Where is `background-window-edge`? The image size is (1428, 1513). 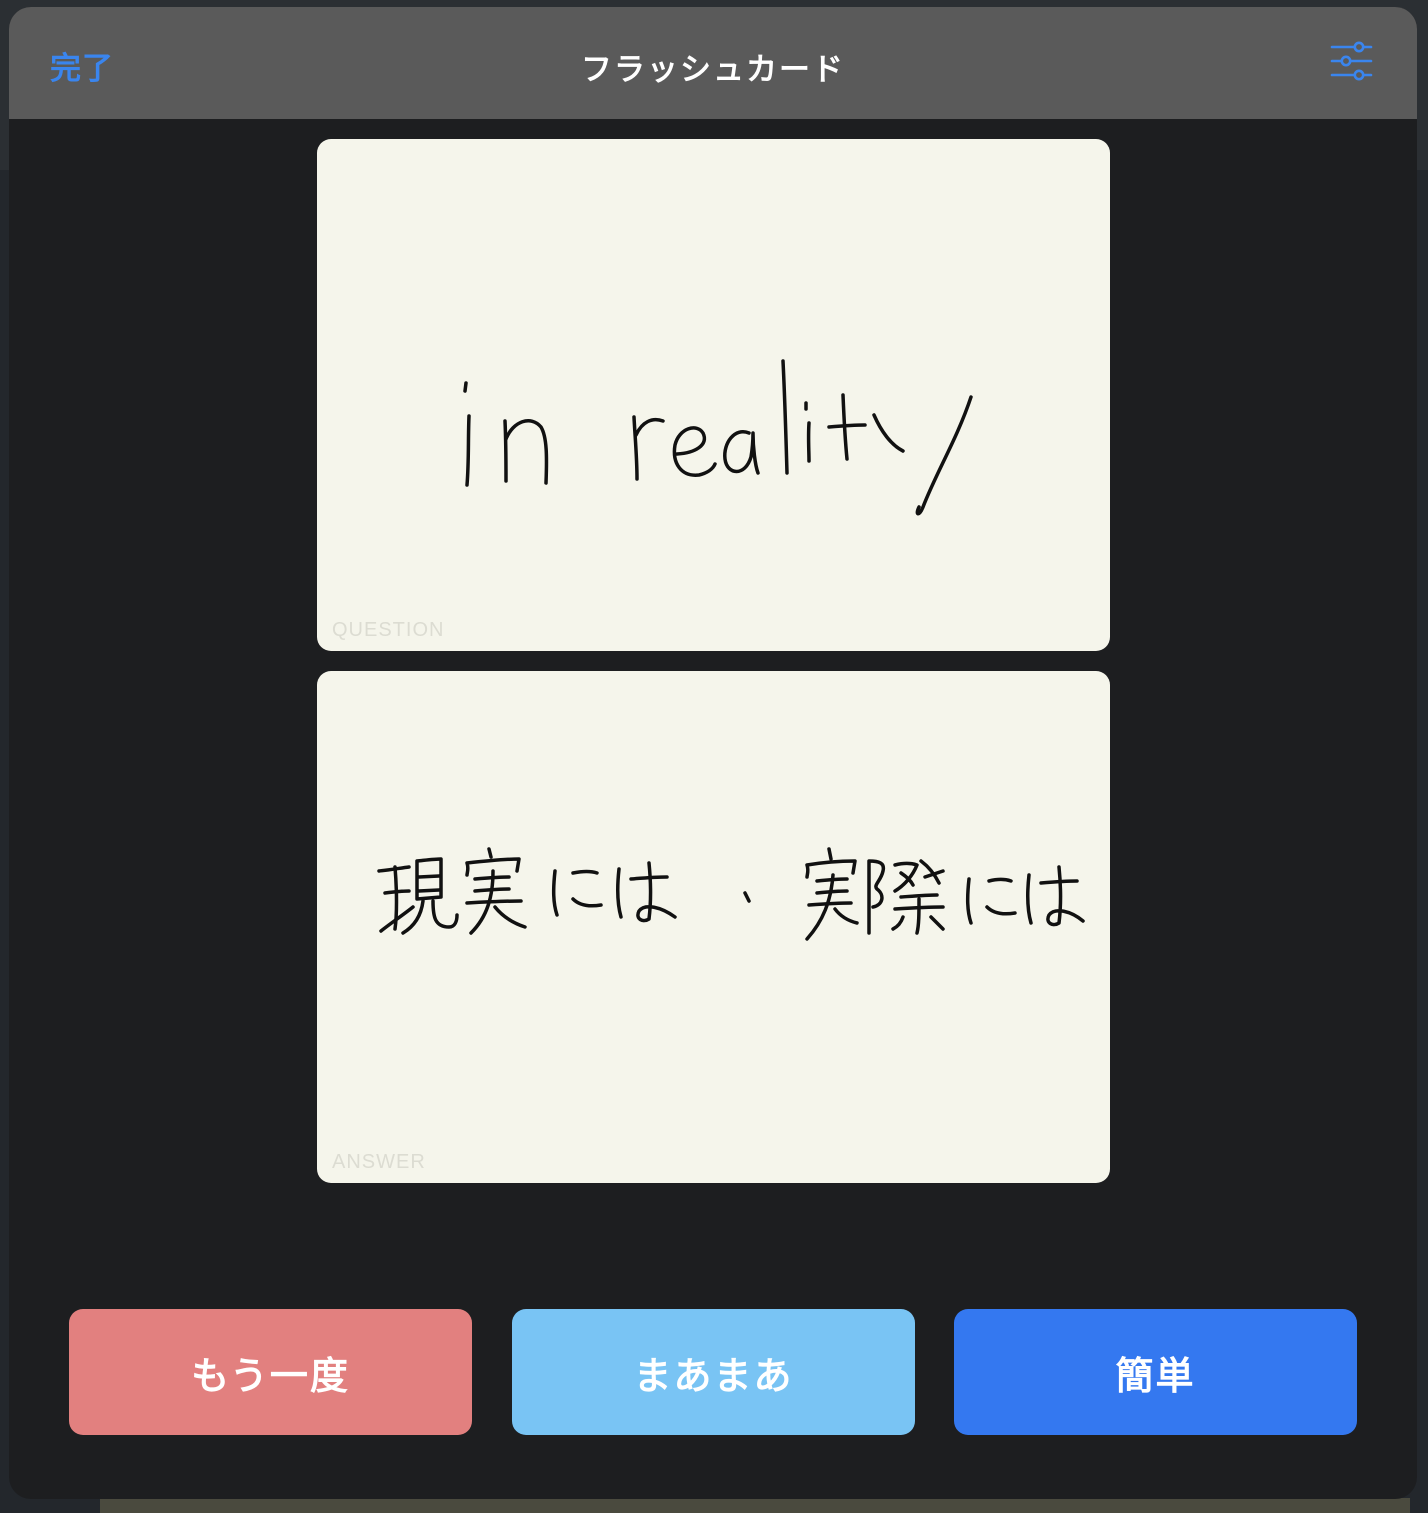
background-window-edge is located at coordinates (755, 1505).